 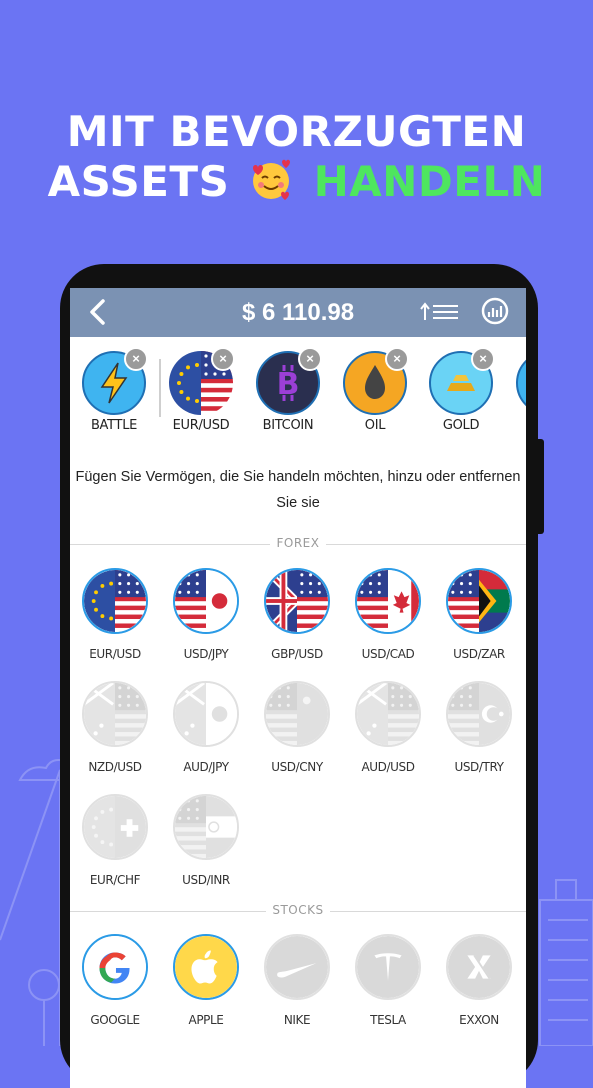 What do you see at coordinates (297, 967) in the screenshot?
I see `nike-icon` at bounding box center [297, 967].